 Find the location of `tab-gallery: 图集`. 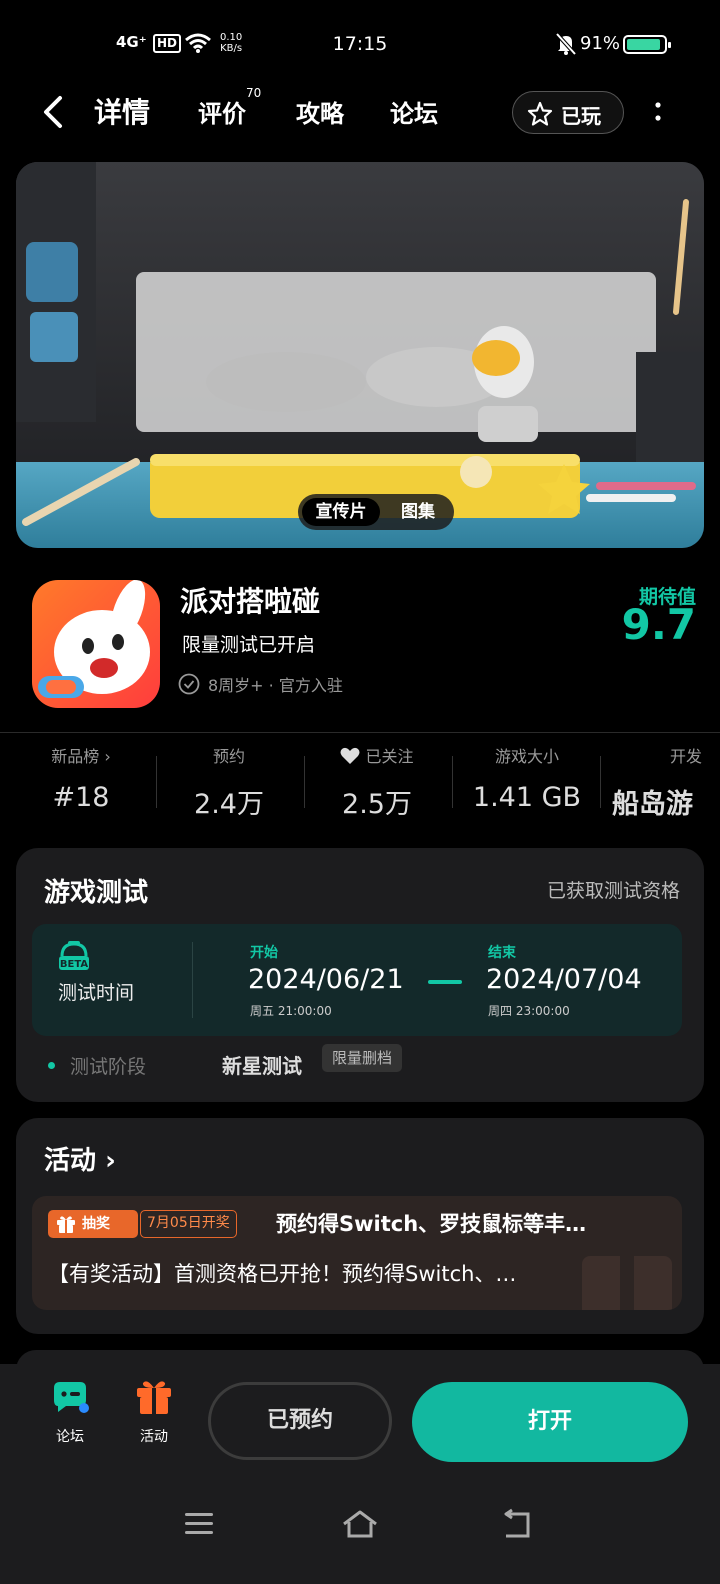

tab-gallery: 图集 is located at coordinates (418, 512).